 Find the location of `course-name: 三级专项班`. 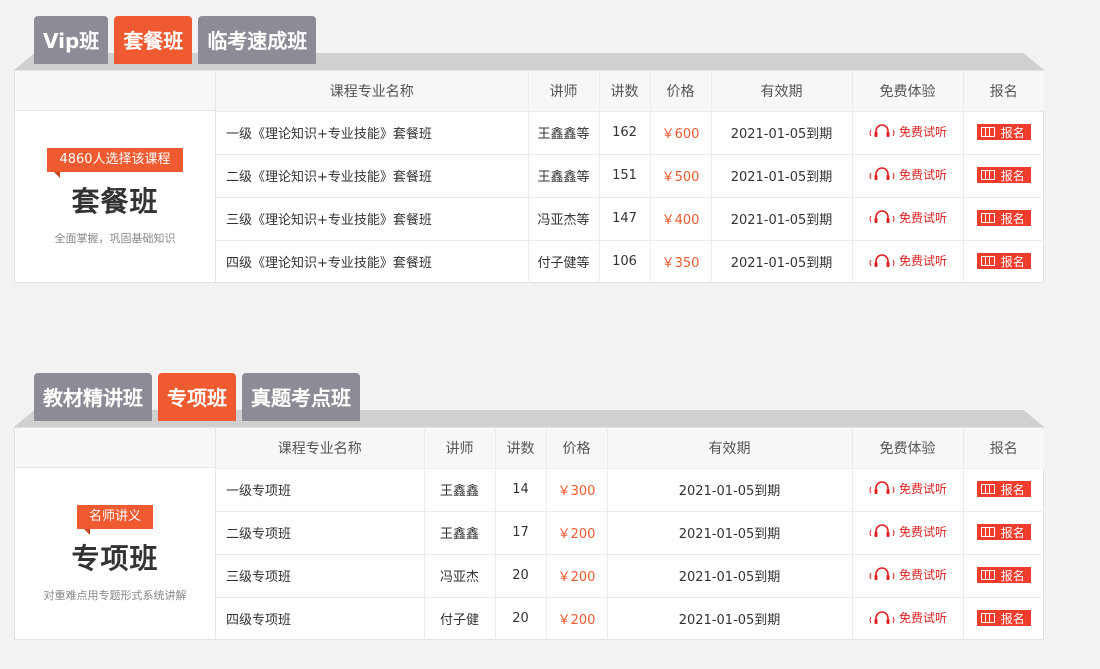

course-name: 三级专项班 is located at coordinates (259, 577).